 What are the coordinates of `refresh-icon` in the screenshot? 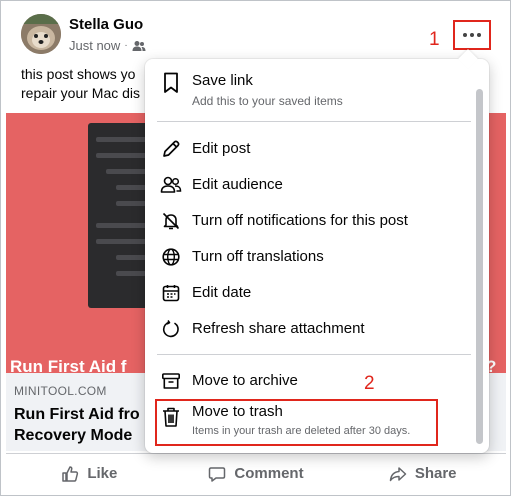 It's located at (171, 329).